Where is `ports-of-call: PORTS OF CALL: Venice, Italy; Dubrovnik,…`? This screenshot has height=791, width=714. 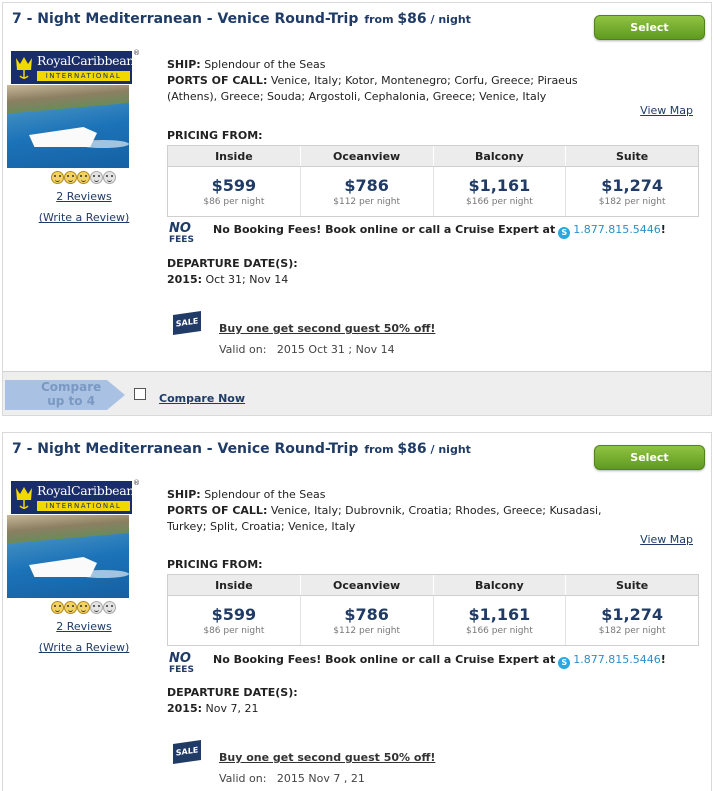 ports-of-call: PORTS OF CALL: Venice, Italy; Dubrovnik,… is located at coordinates (384, 518).